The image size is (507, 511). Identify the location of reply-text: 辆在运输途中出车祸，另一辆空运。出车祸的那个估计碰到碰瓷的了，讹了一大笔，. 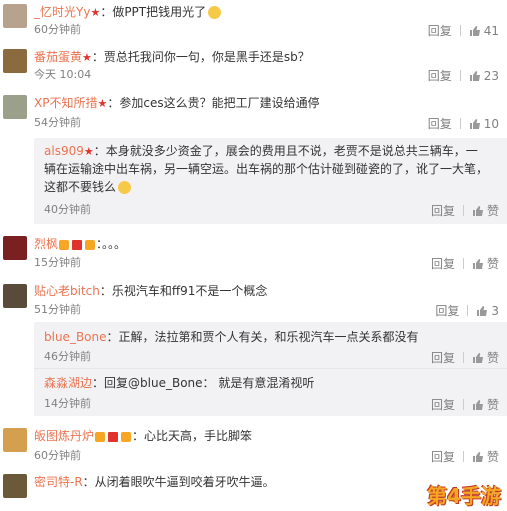
(266, 169).